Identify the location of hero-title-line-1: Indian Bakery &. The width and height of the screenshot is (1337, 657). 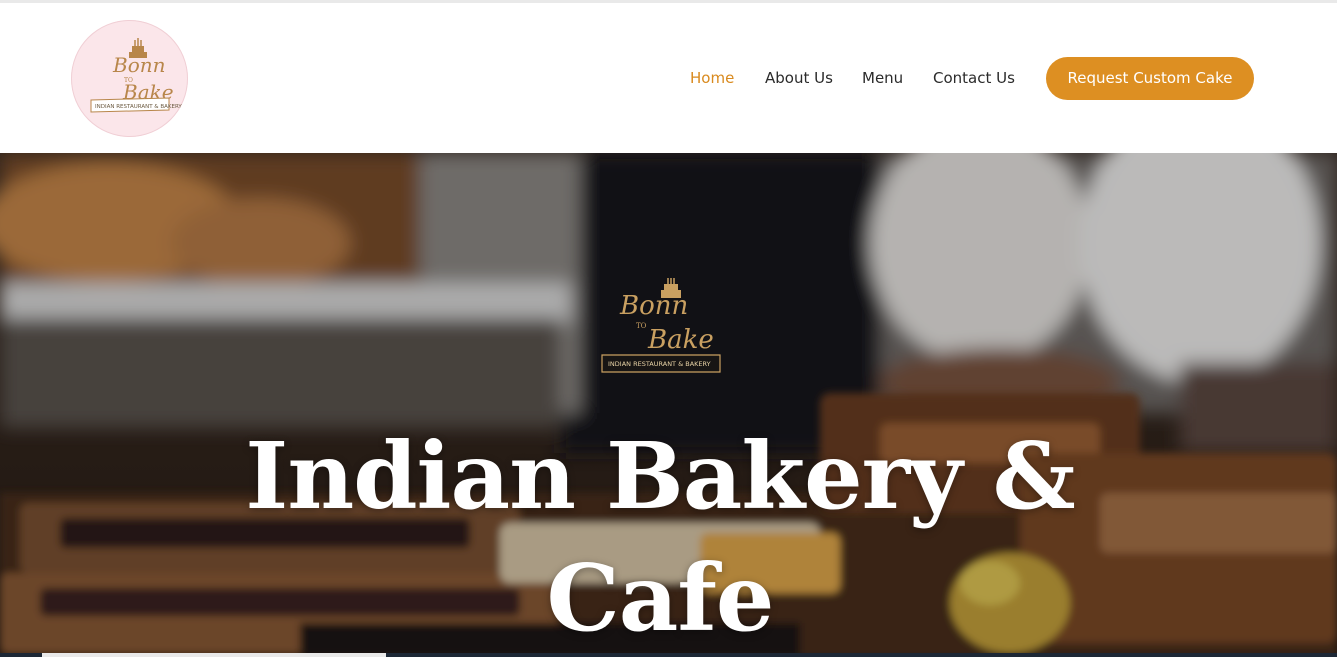
(660, 476).